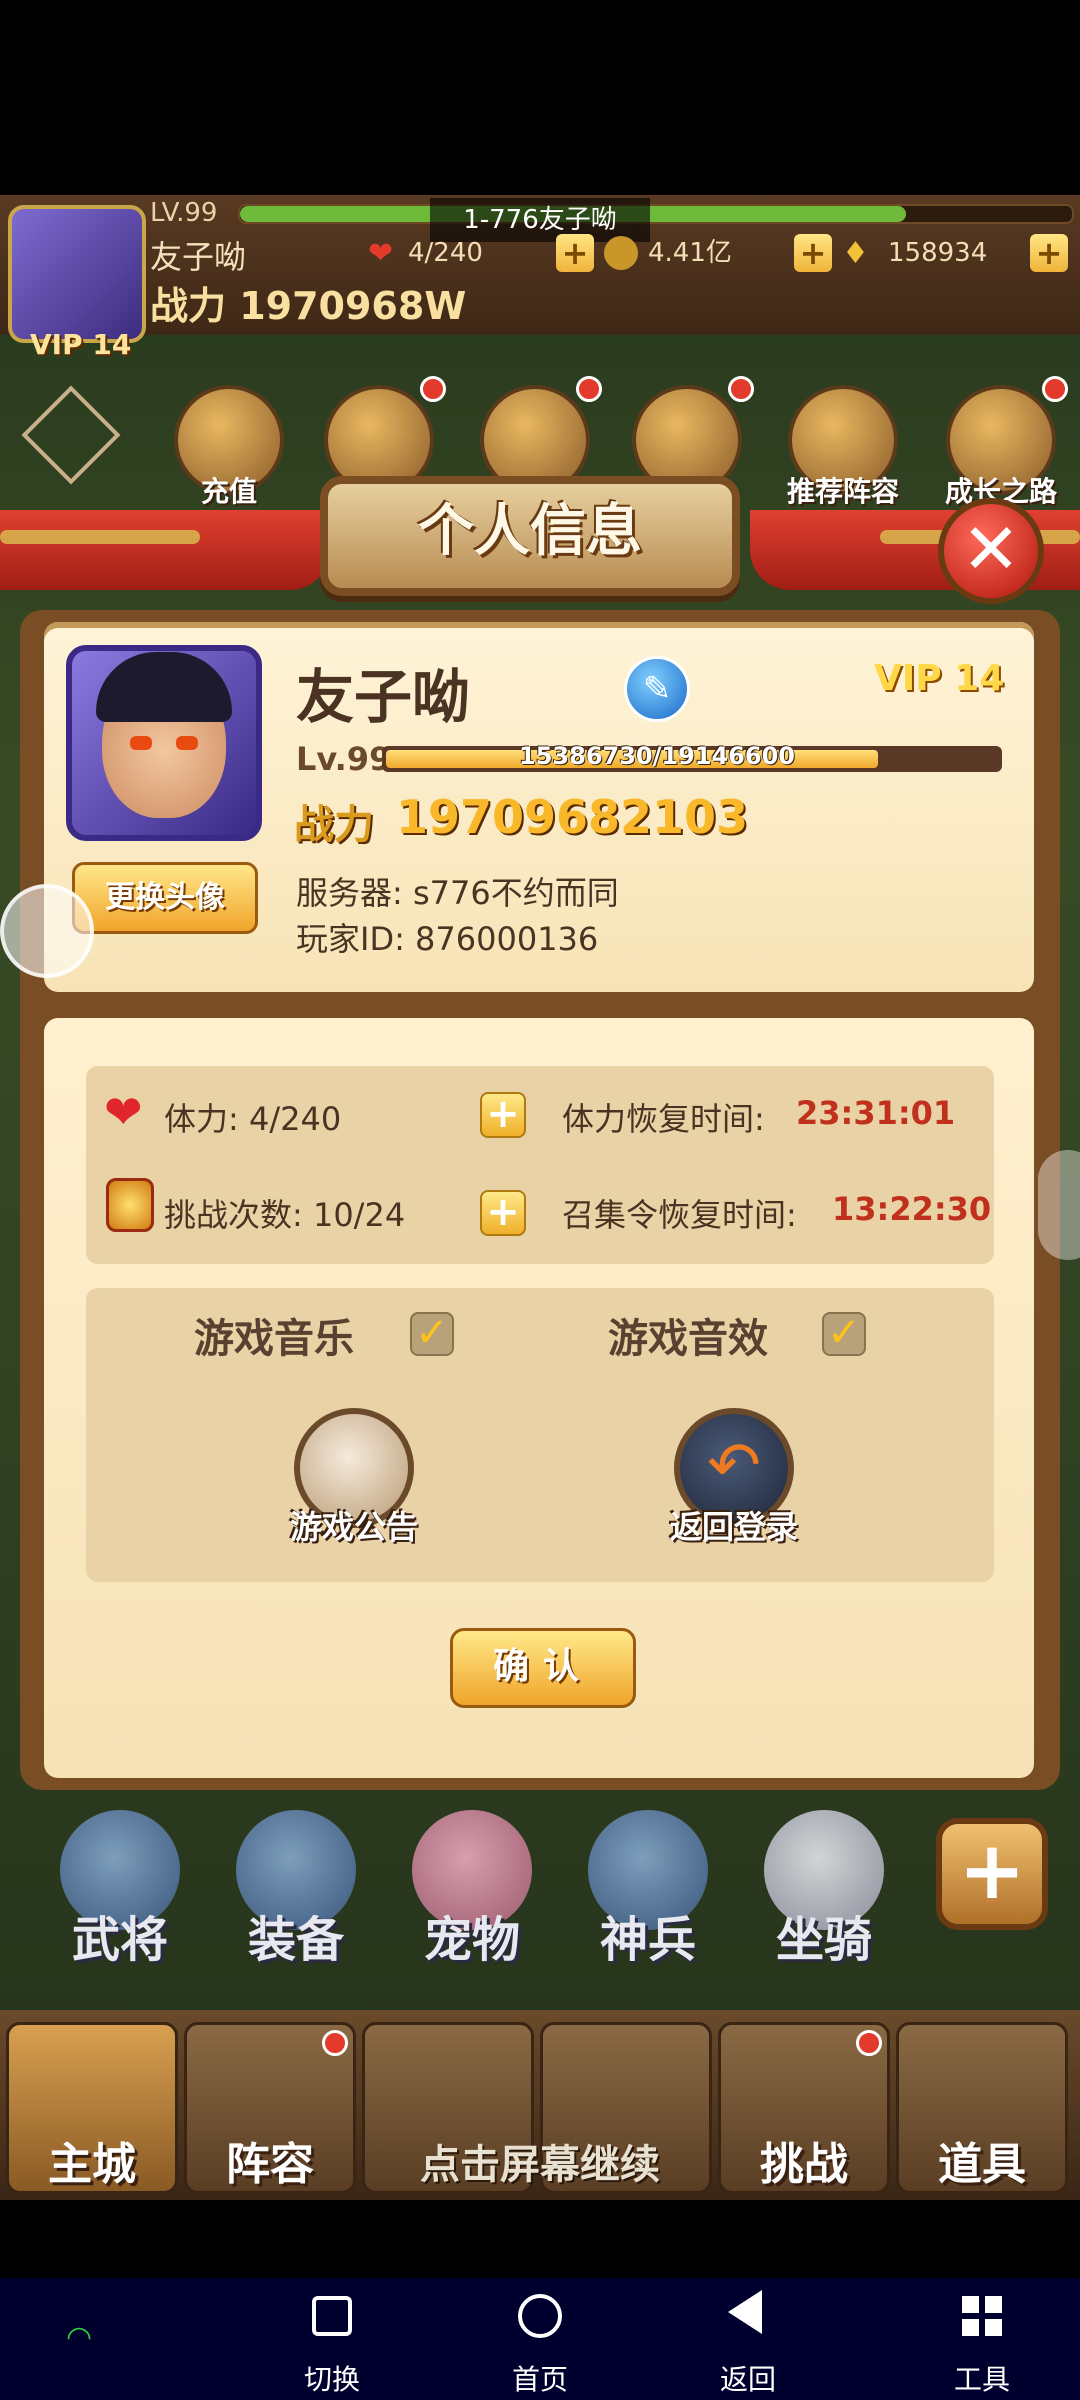 Image resolution: width=1080 pixels, height=2400 pixels. What do you see at coordinates (253, 1119) in the screenshot?
I see `stamina-label: 体力: 4/240` at bounding box center [253, 1119].